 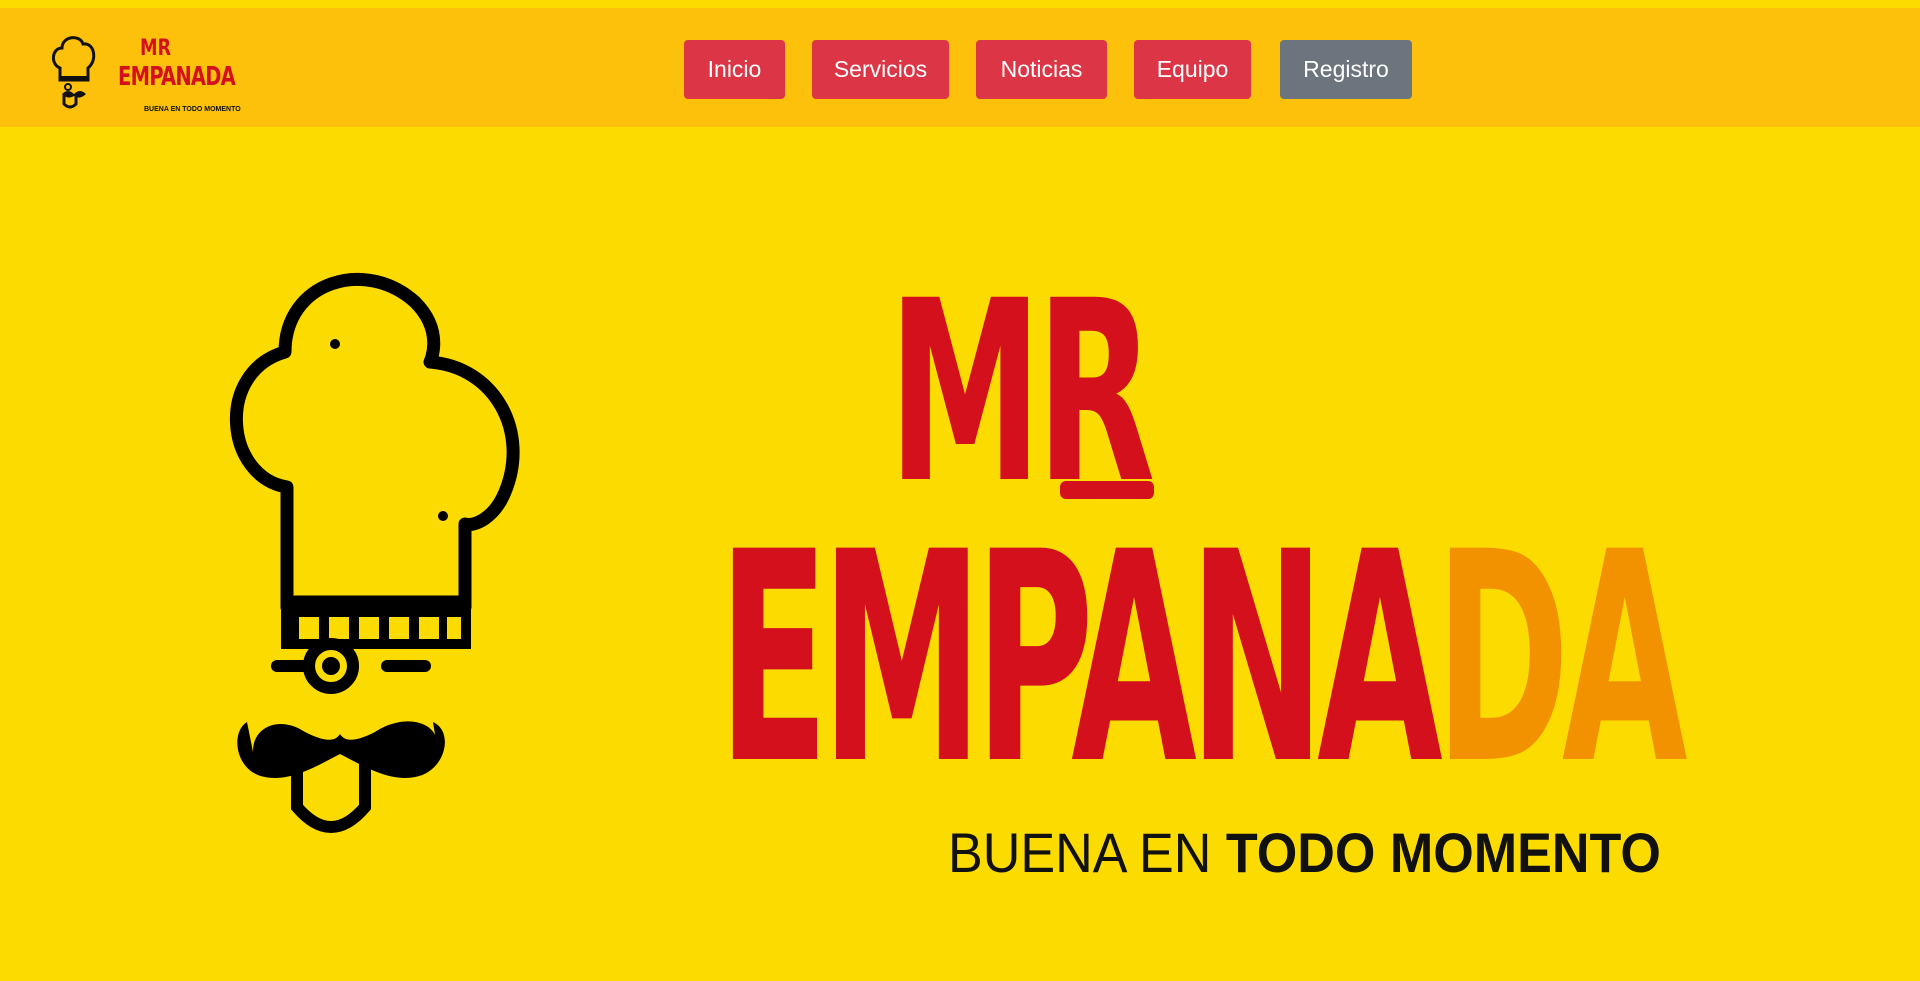 I want to click on hero-title-empanada: EMPANADA, so click(x=1203, y=660).